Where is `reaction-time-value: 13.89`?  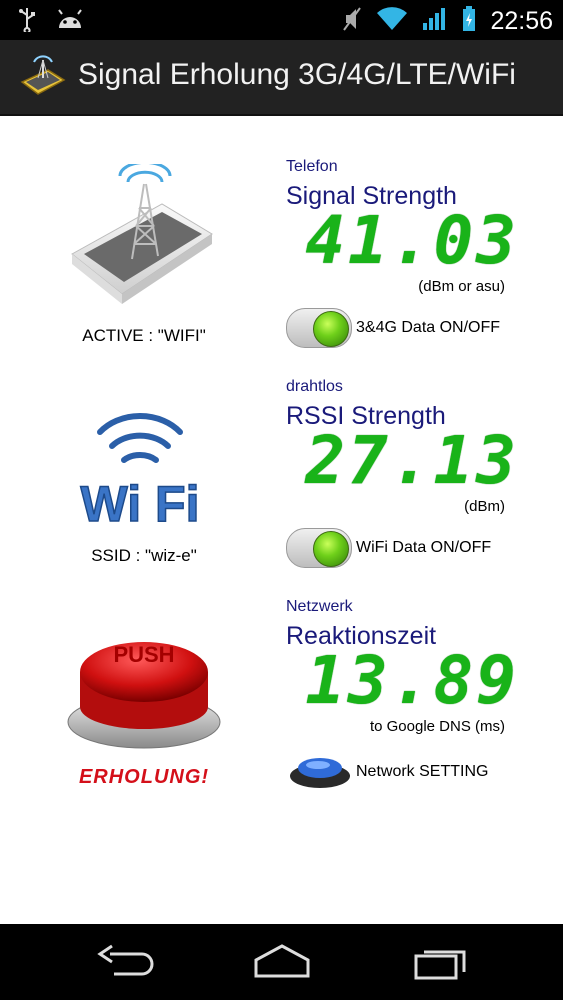 reaction-time-value: 13.89 is located at coordinates (412, 680).